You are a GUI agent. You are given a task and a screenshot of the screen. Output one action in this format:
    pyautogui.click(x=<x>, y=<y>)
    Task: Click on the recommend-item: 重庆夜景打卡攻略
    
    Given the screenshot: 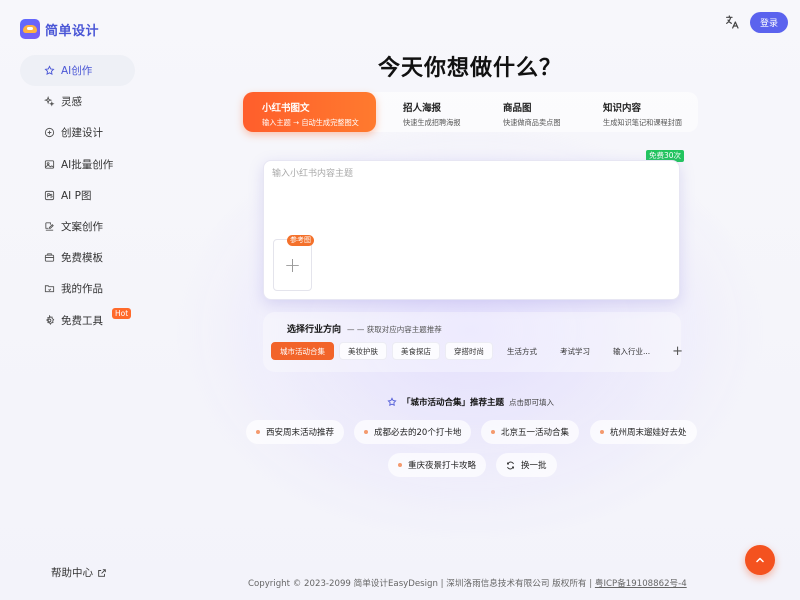 What is the action you would take?
    pyautogui.click(x=437, y=465)
    